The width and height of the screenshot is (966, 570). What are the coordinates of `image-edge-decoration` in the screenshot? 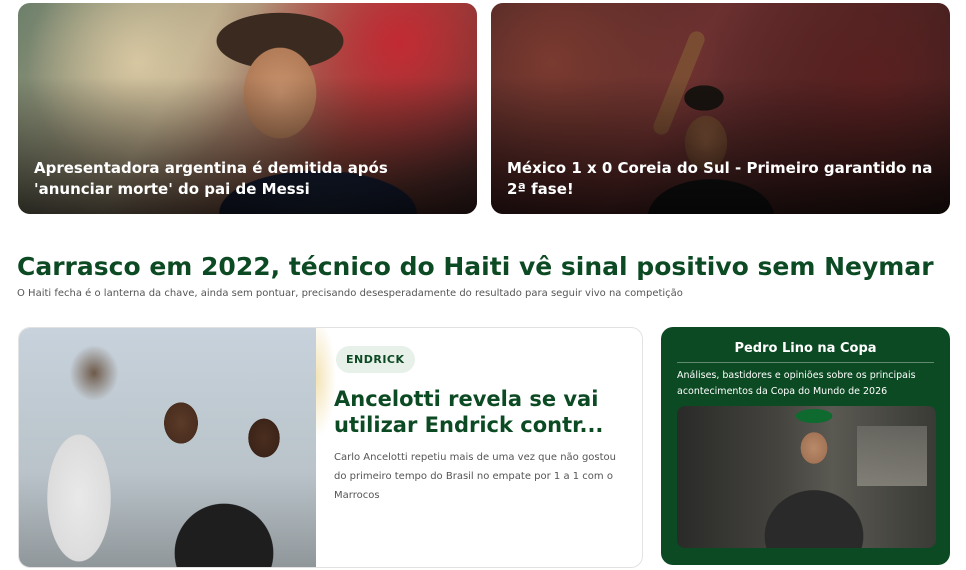 It's located at (326, 447).